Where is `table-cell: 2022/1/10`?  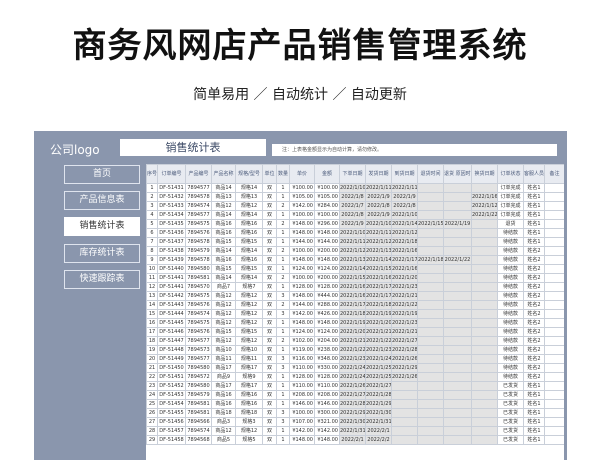 table-cell: 2022/1/10 is located at coordinates (404, 215).